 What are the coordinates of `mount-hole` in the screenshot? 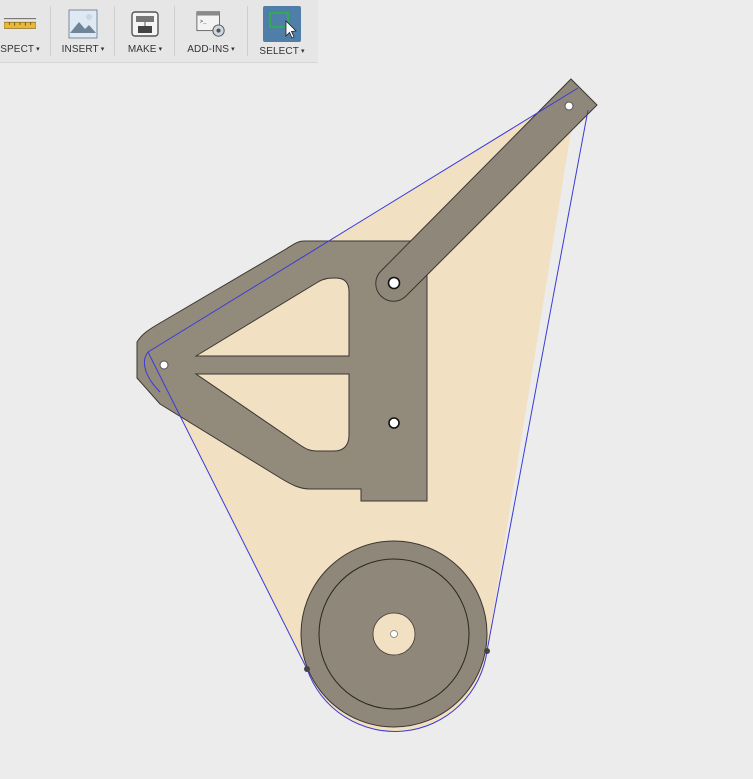 It's located at (394, 423).